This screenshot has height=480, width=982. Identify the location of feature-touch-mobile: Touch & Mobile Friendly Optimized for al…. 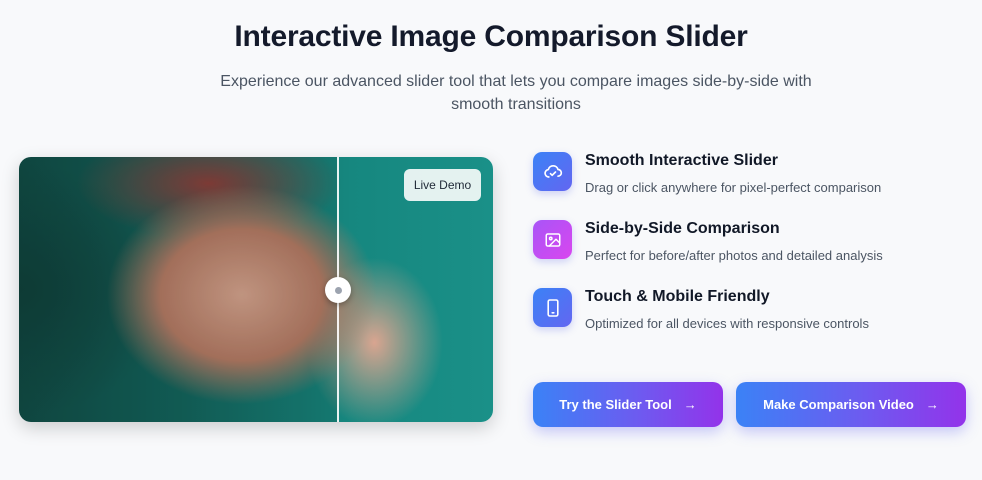
(748, 313).